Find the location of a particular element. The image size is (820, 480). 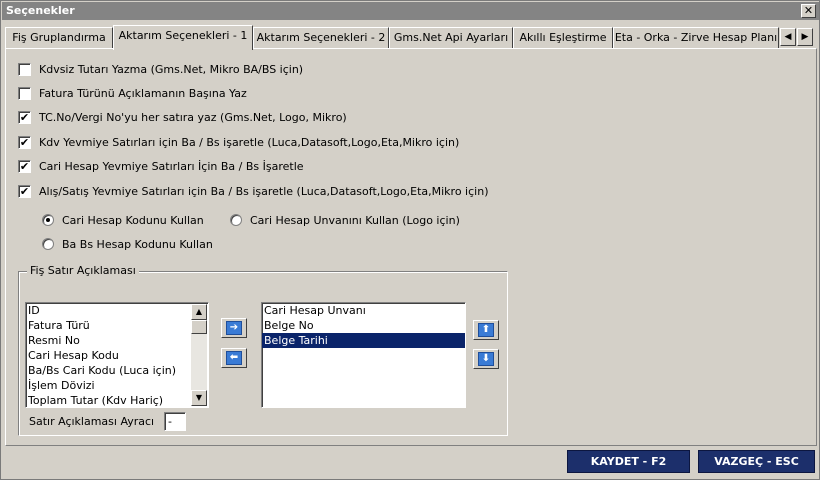

save-button: KAYDET - F2 is located at coordinates (628, 461).